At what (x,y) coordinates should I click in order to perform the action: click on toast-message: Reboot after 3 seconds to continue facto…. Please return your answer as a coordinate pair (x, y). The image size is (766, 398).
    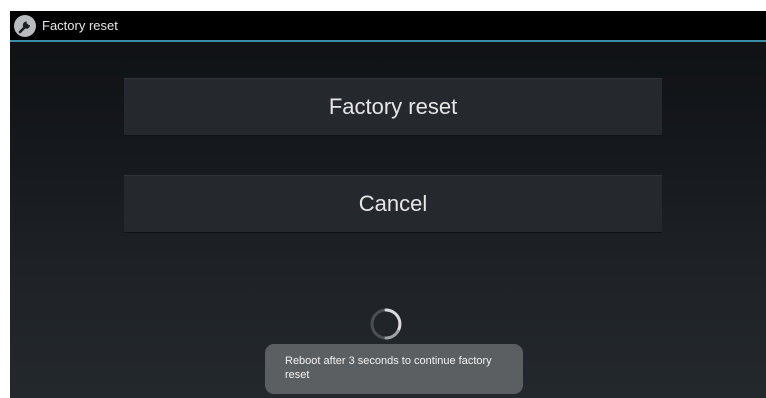
    Looking at the image, I should click on (394, 369).